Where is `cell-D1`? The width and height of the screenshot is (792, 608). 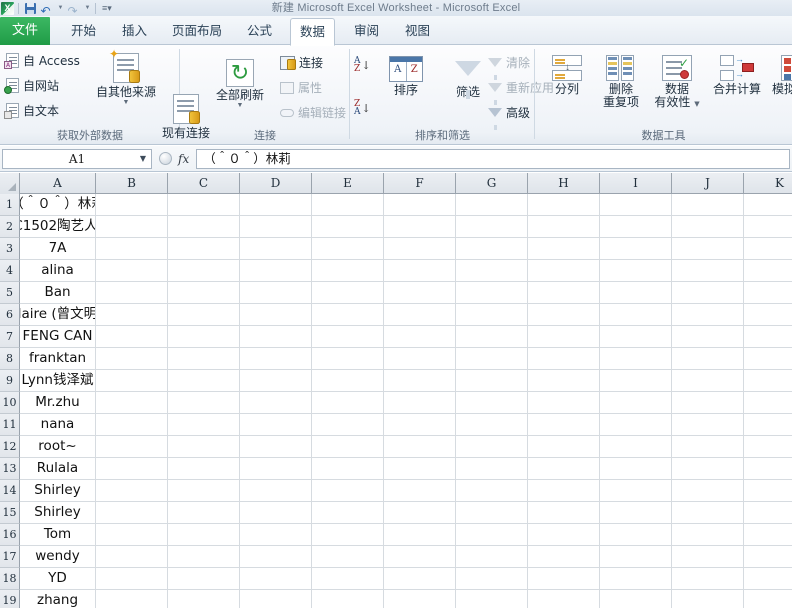 cell-D1 is located at coordinates (276, 205).